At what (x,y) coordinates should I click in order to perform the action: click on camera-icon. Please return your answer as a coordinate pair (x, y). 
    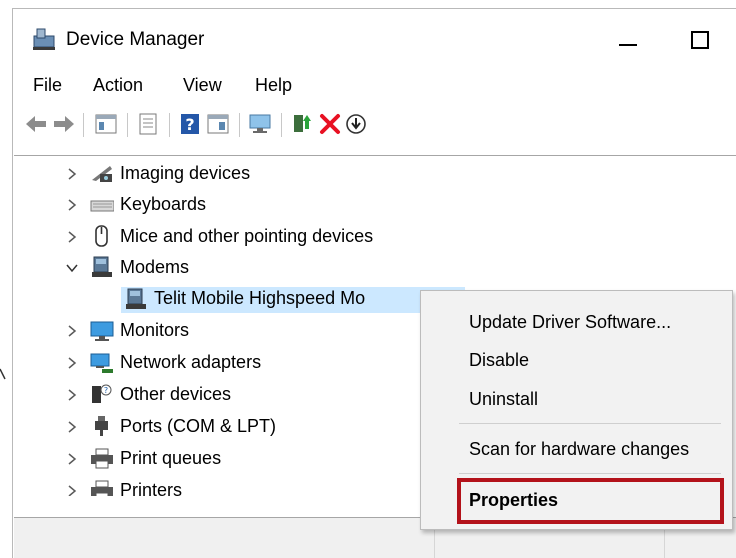
    Looking at the image, I should click on (102, 174).